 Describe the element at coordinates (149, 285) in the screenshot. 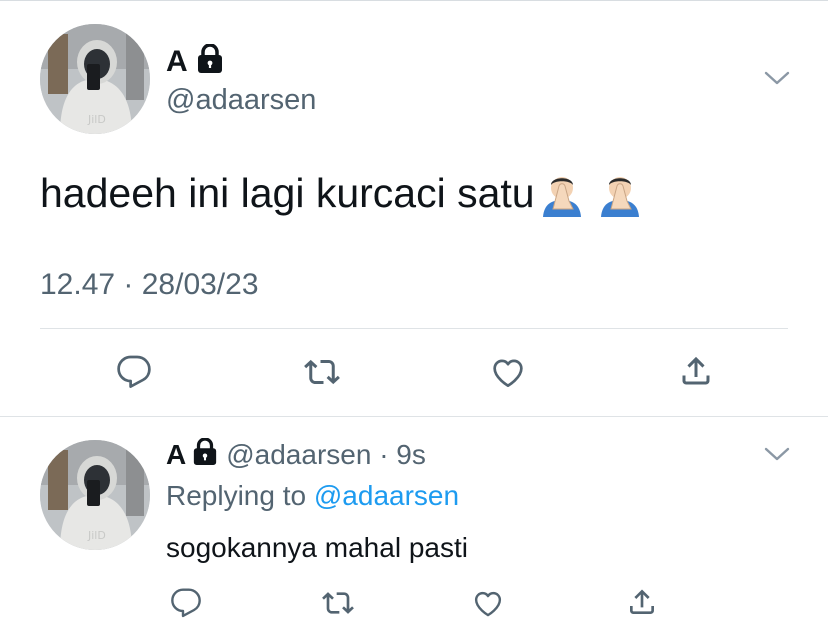

I see `tweet-timestamp: 12.47 · 28/03/23` at that location.